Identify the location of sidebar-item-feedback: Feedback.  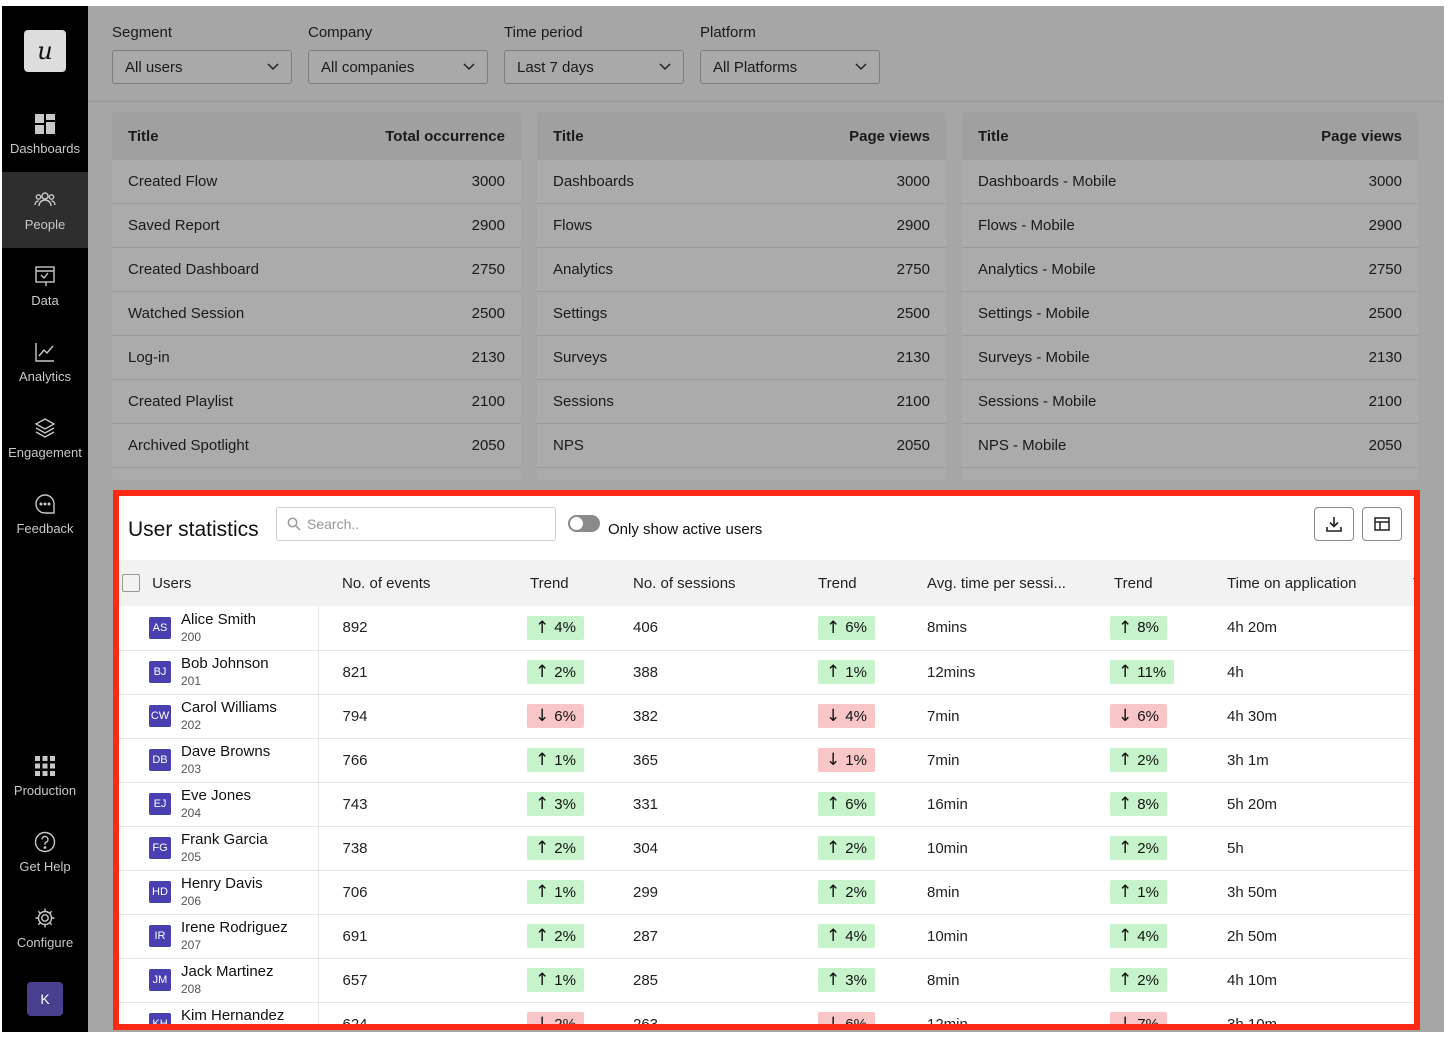
(45, 514).